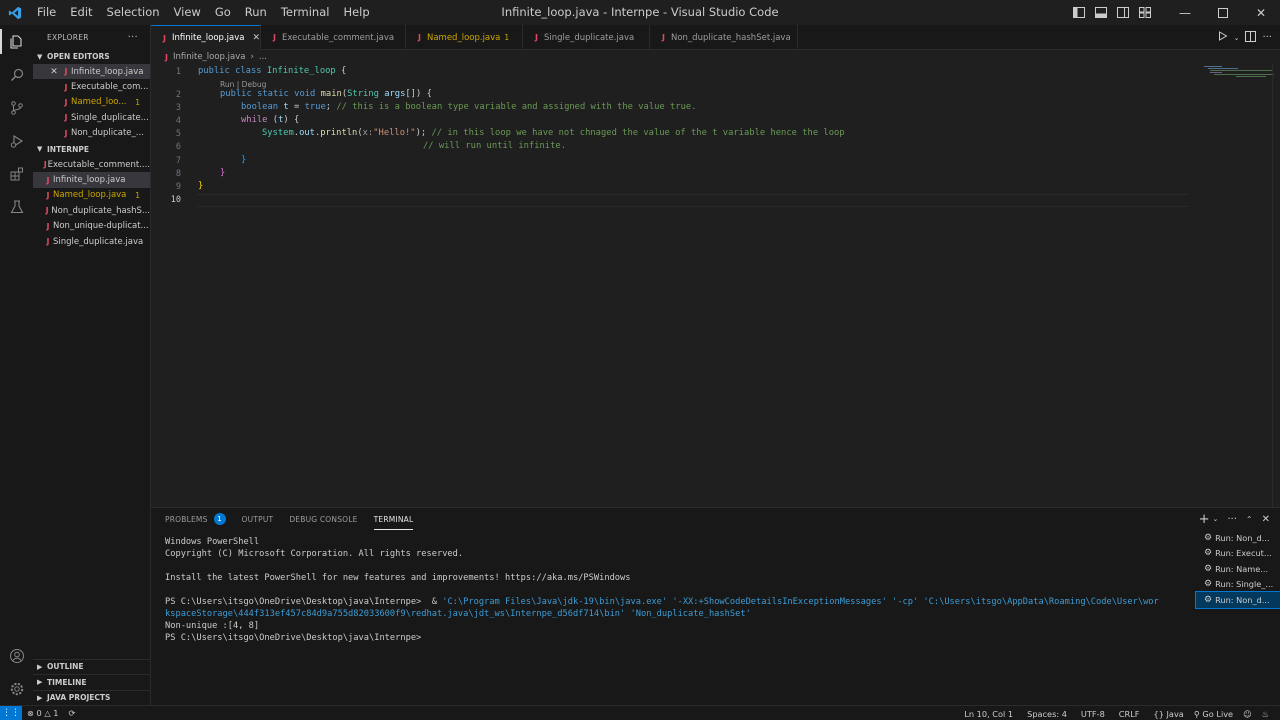  What do you see at coordinates (1238, 285) in the screenshot?
I see `minimap` at bounding box center [1238, 285].